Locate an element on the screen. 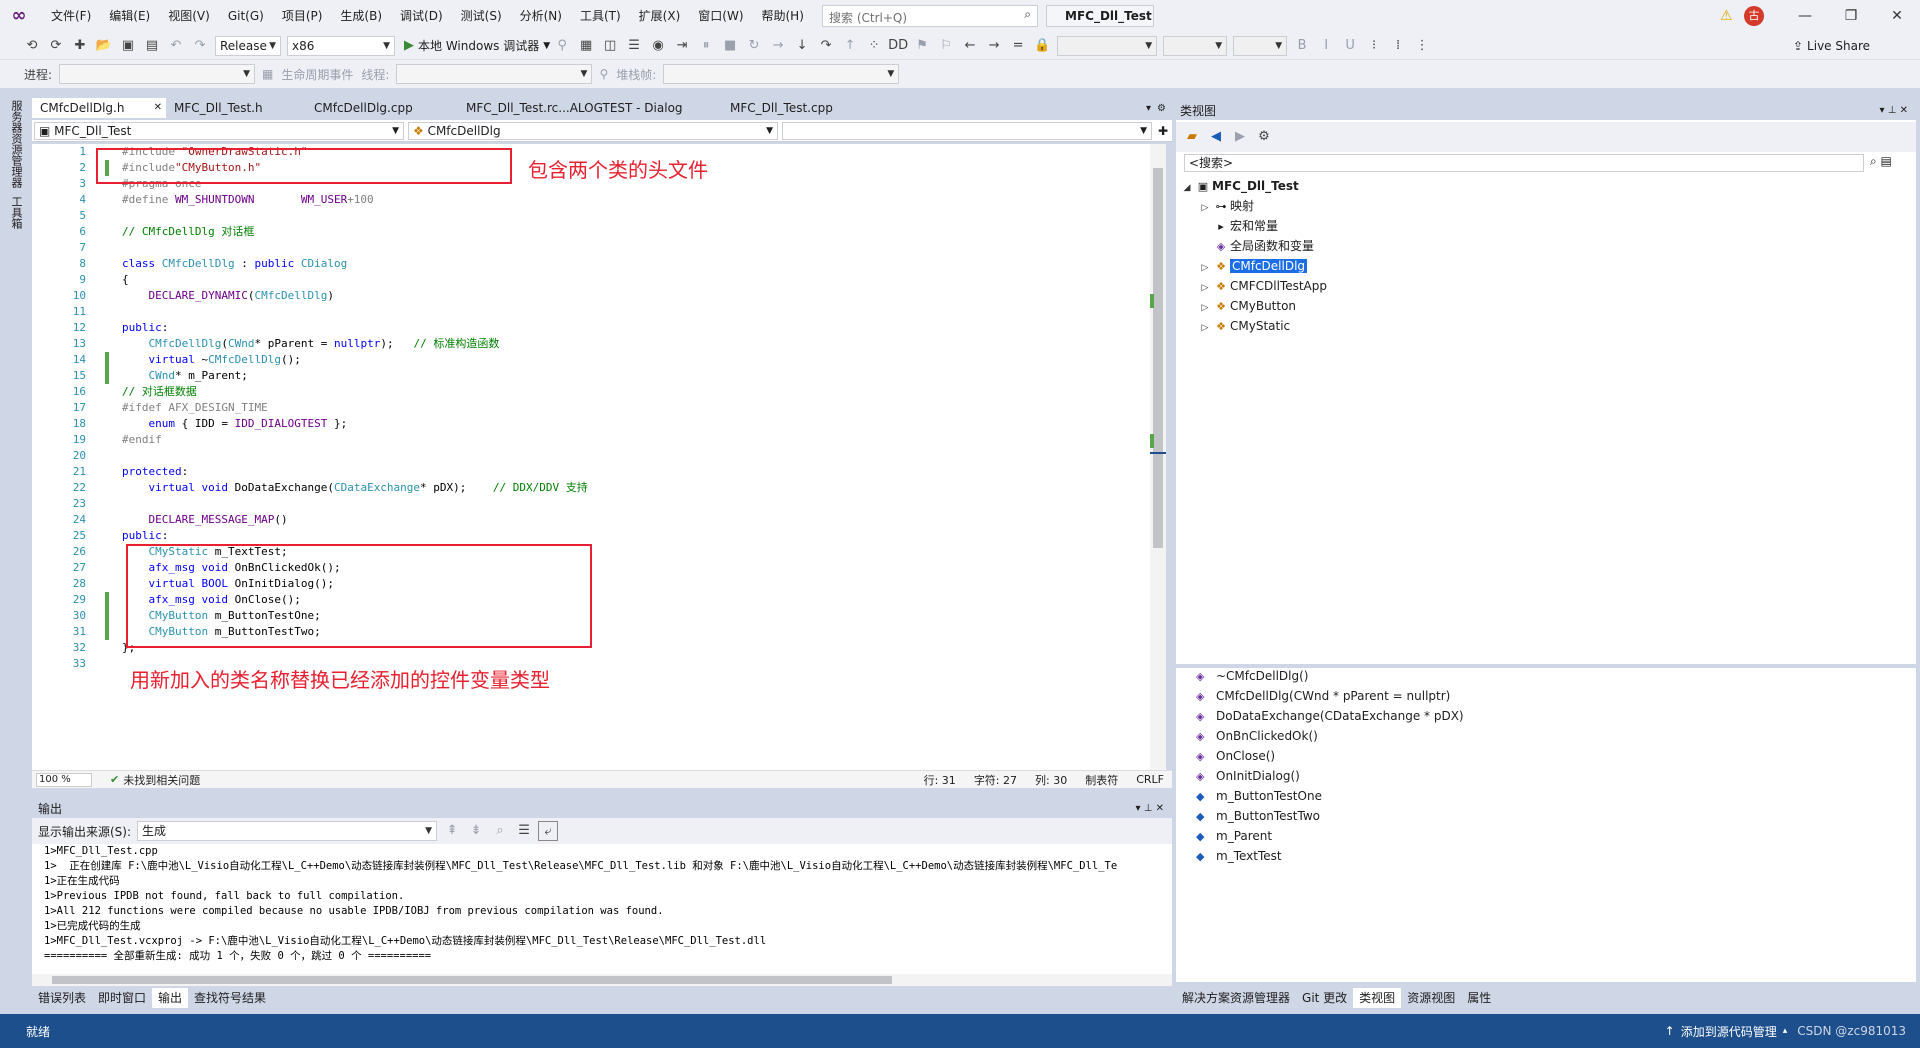 Image resolution: width=1920 pixels, height=1048 pixels. step-over-icon: ↷ is located at coordinates (826, 46).